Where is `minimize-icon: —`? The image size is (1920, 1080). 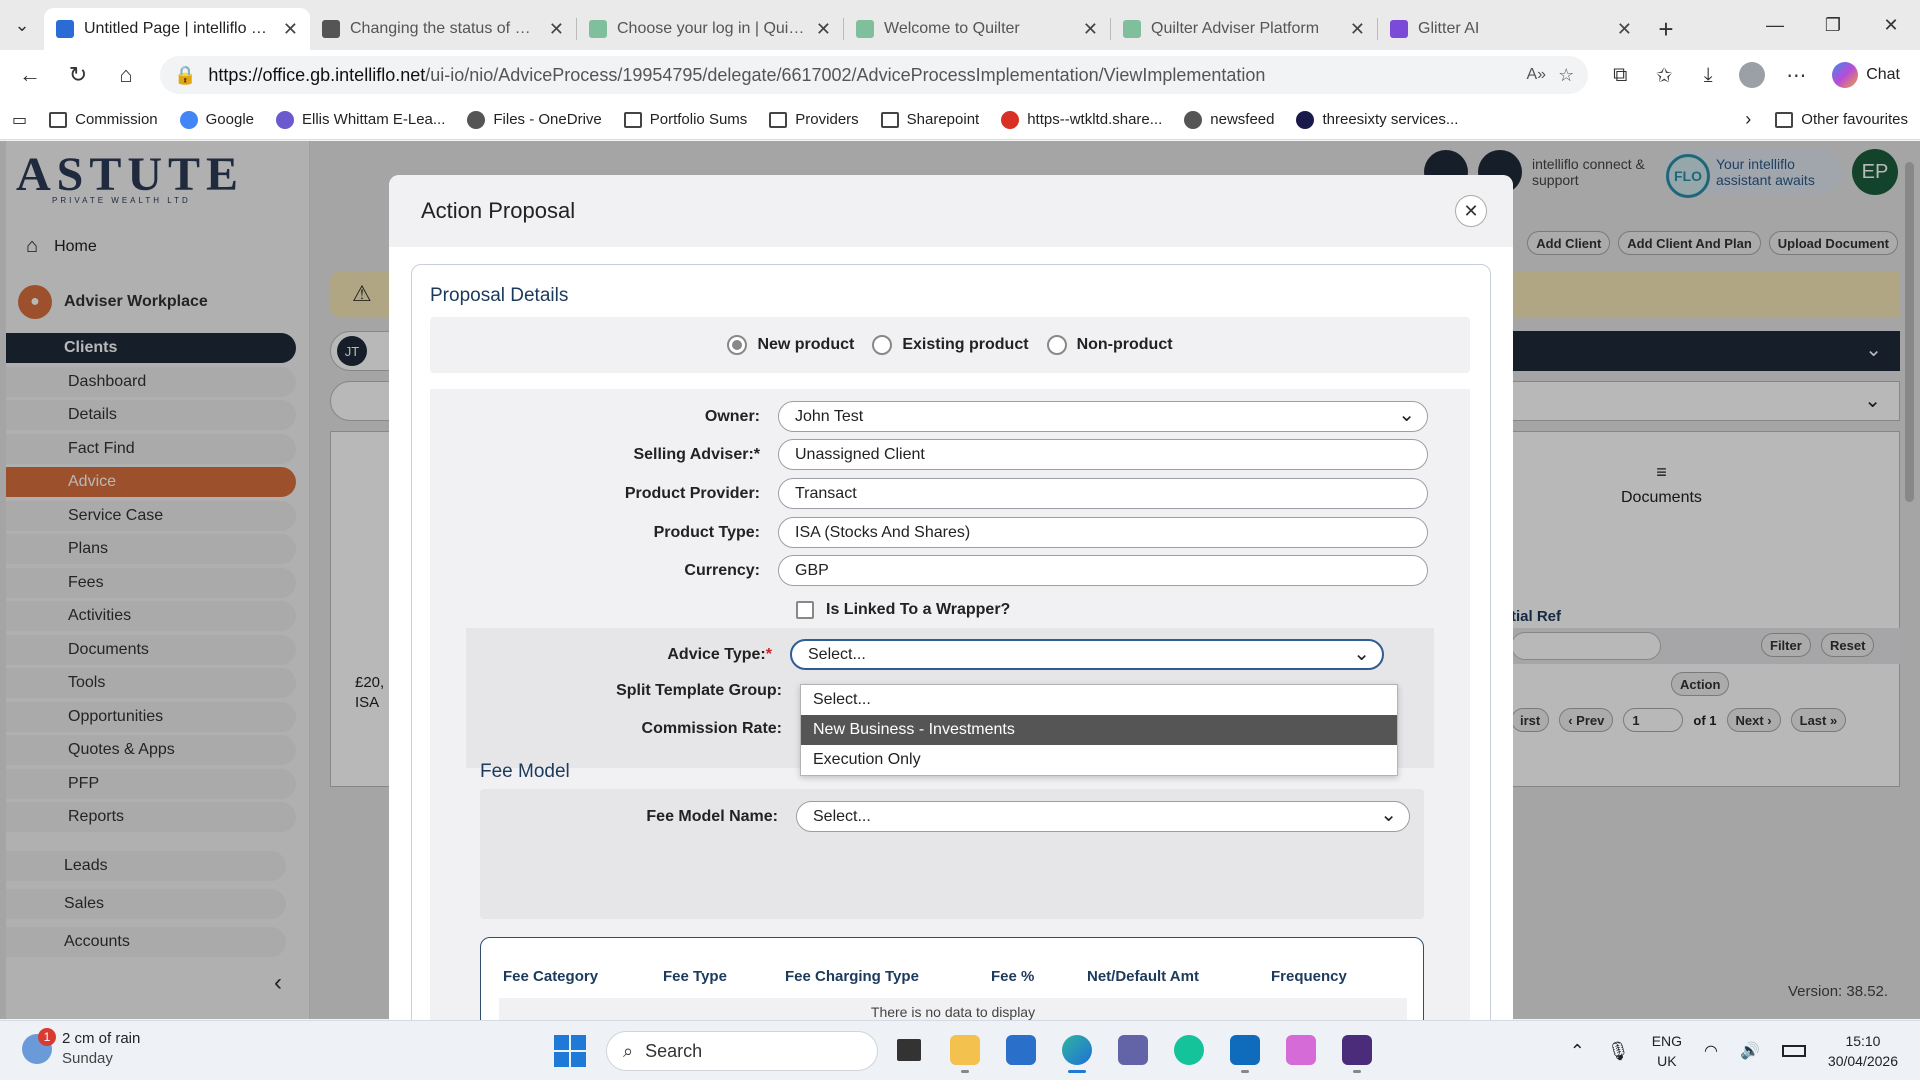 minimize-icon: — is located at coordinates (1775, 25).